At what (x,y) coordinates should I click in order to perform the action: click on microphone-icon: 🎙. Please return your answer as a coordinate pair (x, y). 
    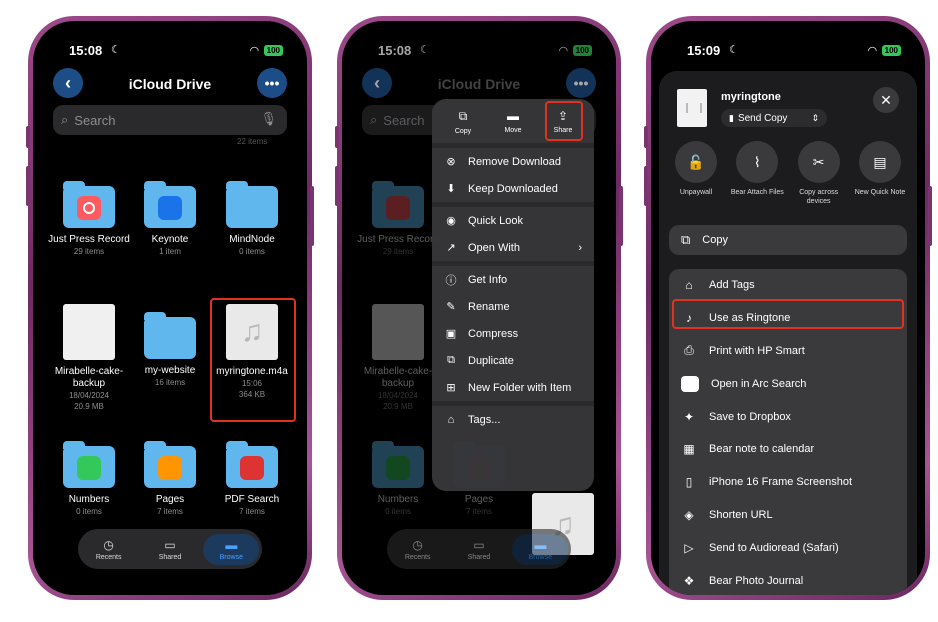
    Looking at the image, I should click on (268, 119).